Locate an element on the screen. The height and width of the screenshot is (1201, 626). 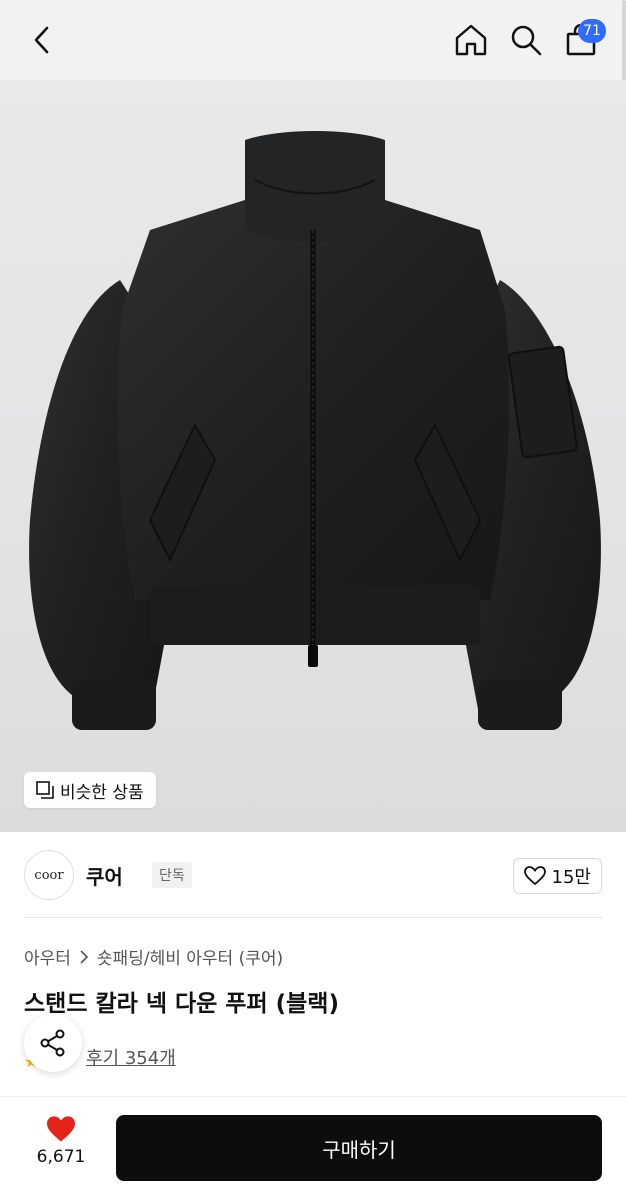
share-button is located at coordinates (53, 1043).